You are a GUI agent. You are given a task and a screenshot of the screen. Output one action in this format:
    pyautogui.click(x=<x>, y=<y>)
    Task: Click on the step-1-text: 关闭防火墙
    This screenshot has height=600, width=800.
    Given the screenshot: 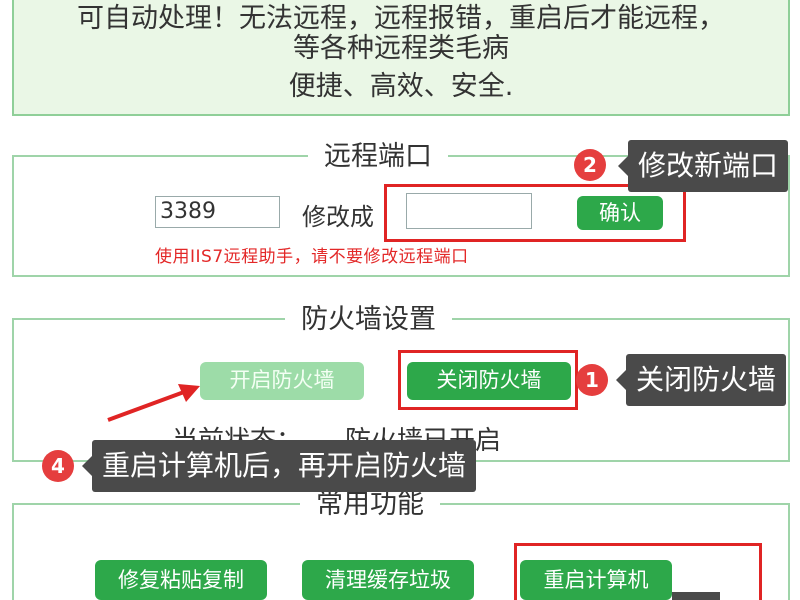 What is the action you would take?
    pyautogui.click(x=706, y=379)
    